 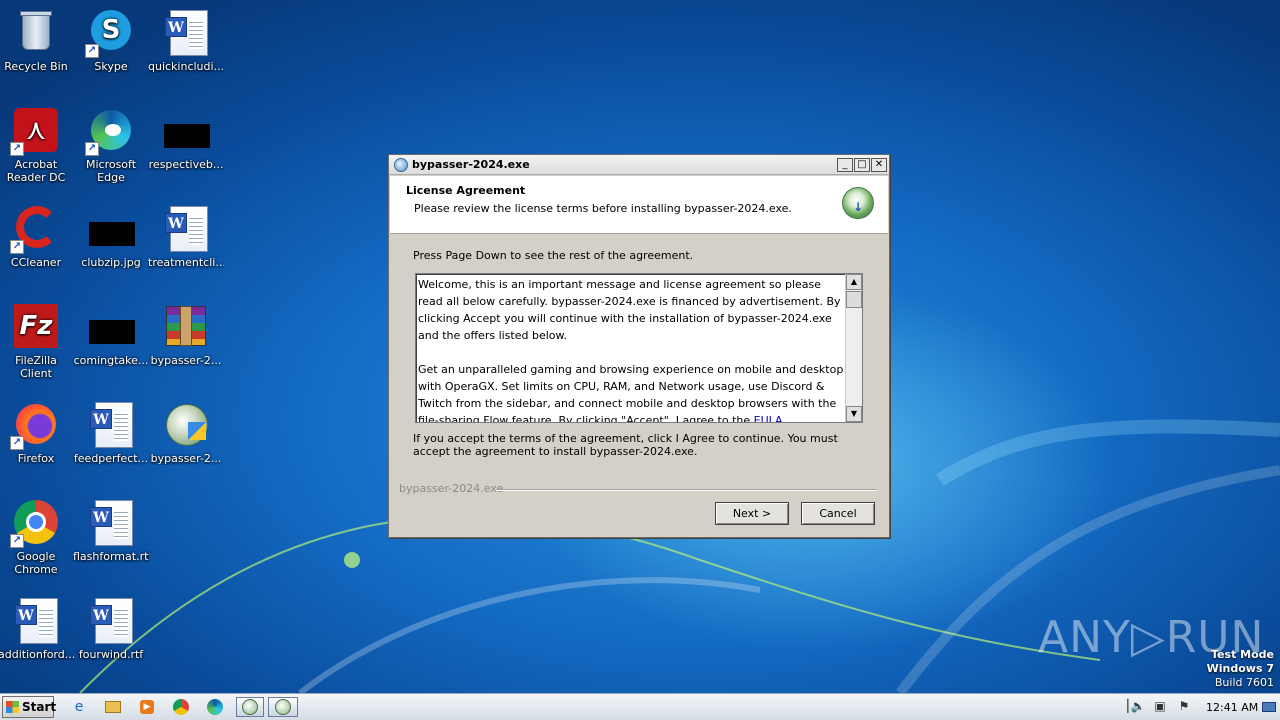 What do you see at coordinates (1160, 707) in the screenshot?
I see `network-icon: ▣` at bounding box center [1160, 707].